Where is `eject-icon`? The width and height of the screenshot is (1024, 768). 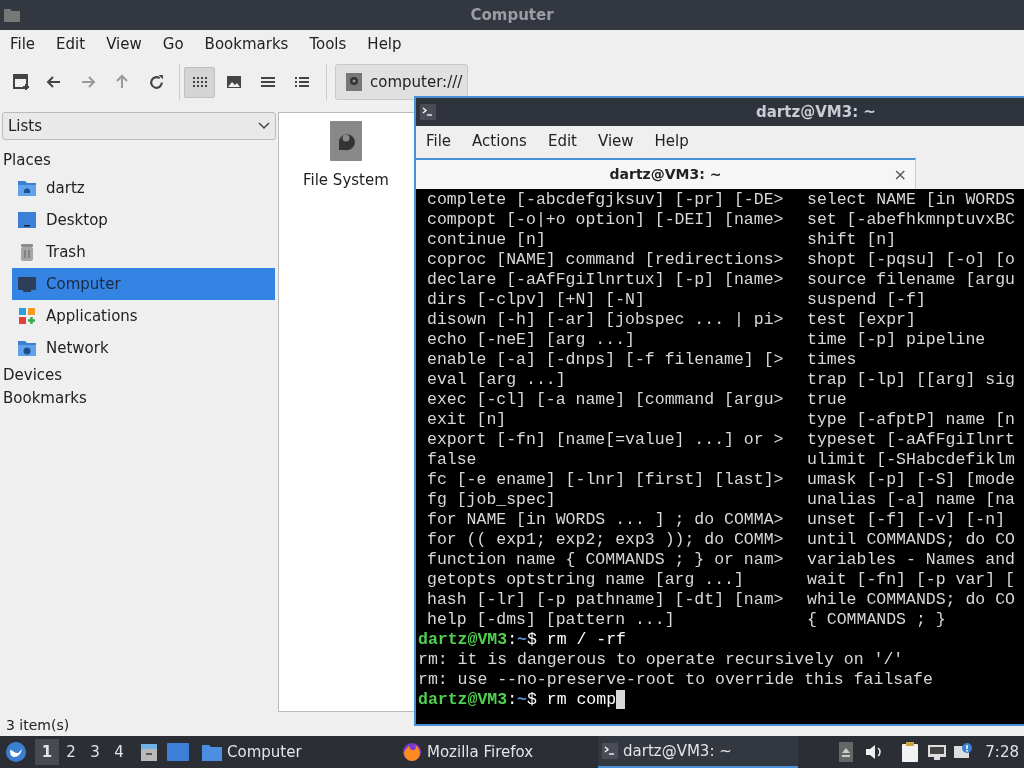
eject-icon is located at coordinates (846, 752).